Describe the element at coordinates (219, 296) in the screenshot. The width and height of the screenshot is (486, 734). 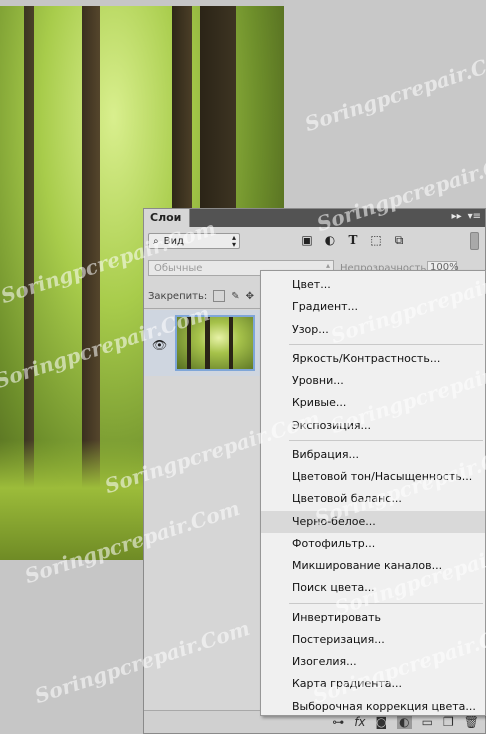
I see `lock-transparent-icon` at that location.